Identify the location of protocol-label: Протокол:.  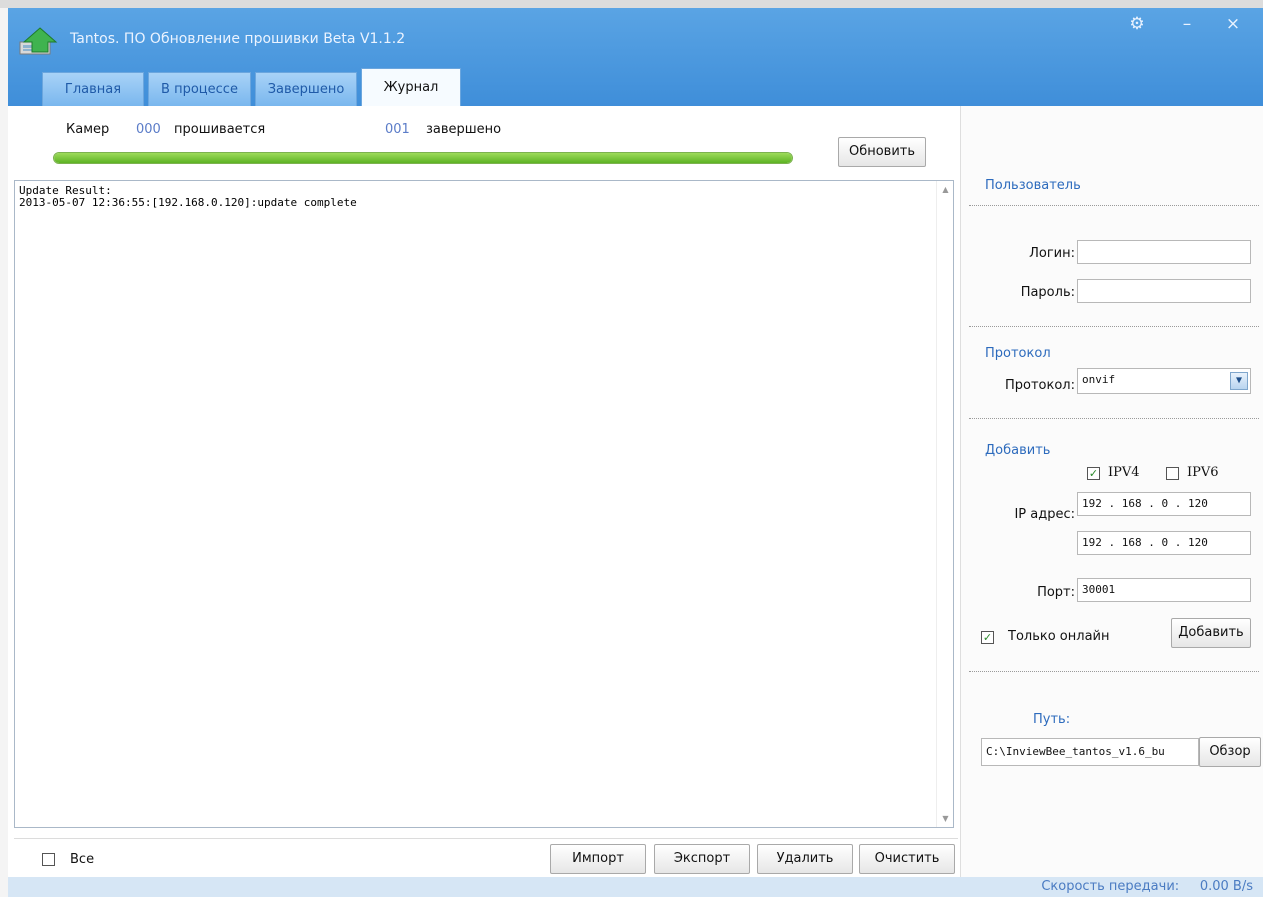
(1039, 385).